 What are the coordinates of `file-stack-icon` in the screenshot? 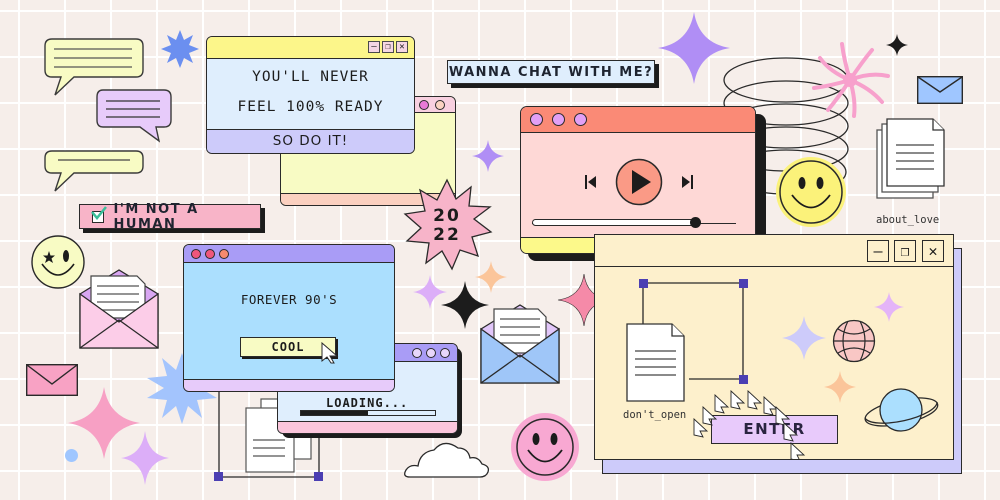 It's located at (911, 159).